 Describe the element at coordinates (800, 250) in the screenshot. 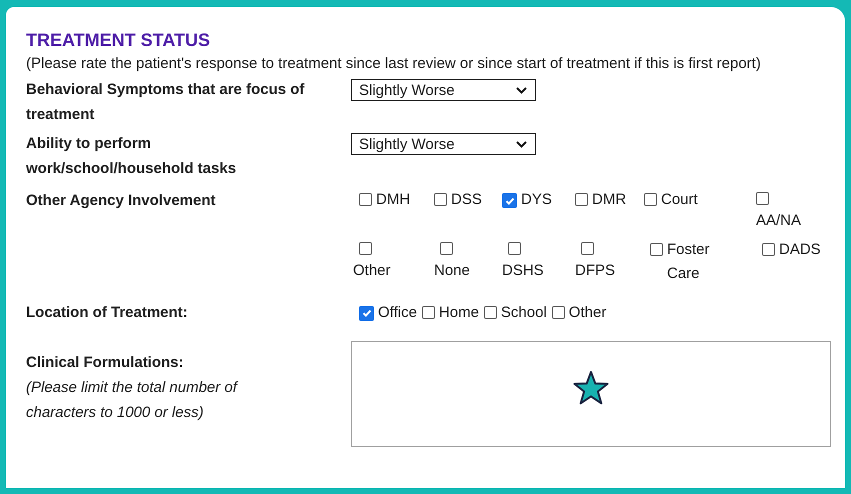

I see `option-label: DADS` at that location.